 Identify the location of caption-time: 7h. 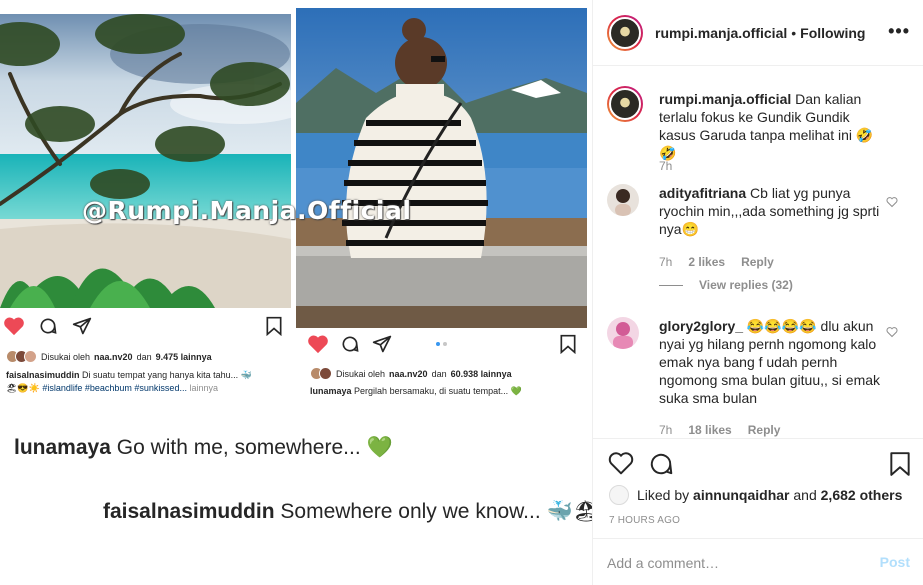
(666, 166).